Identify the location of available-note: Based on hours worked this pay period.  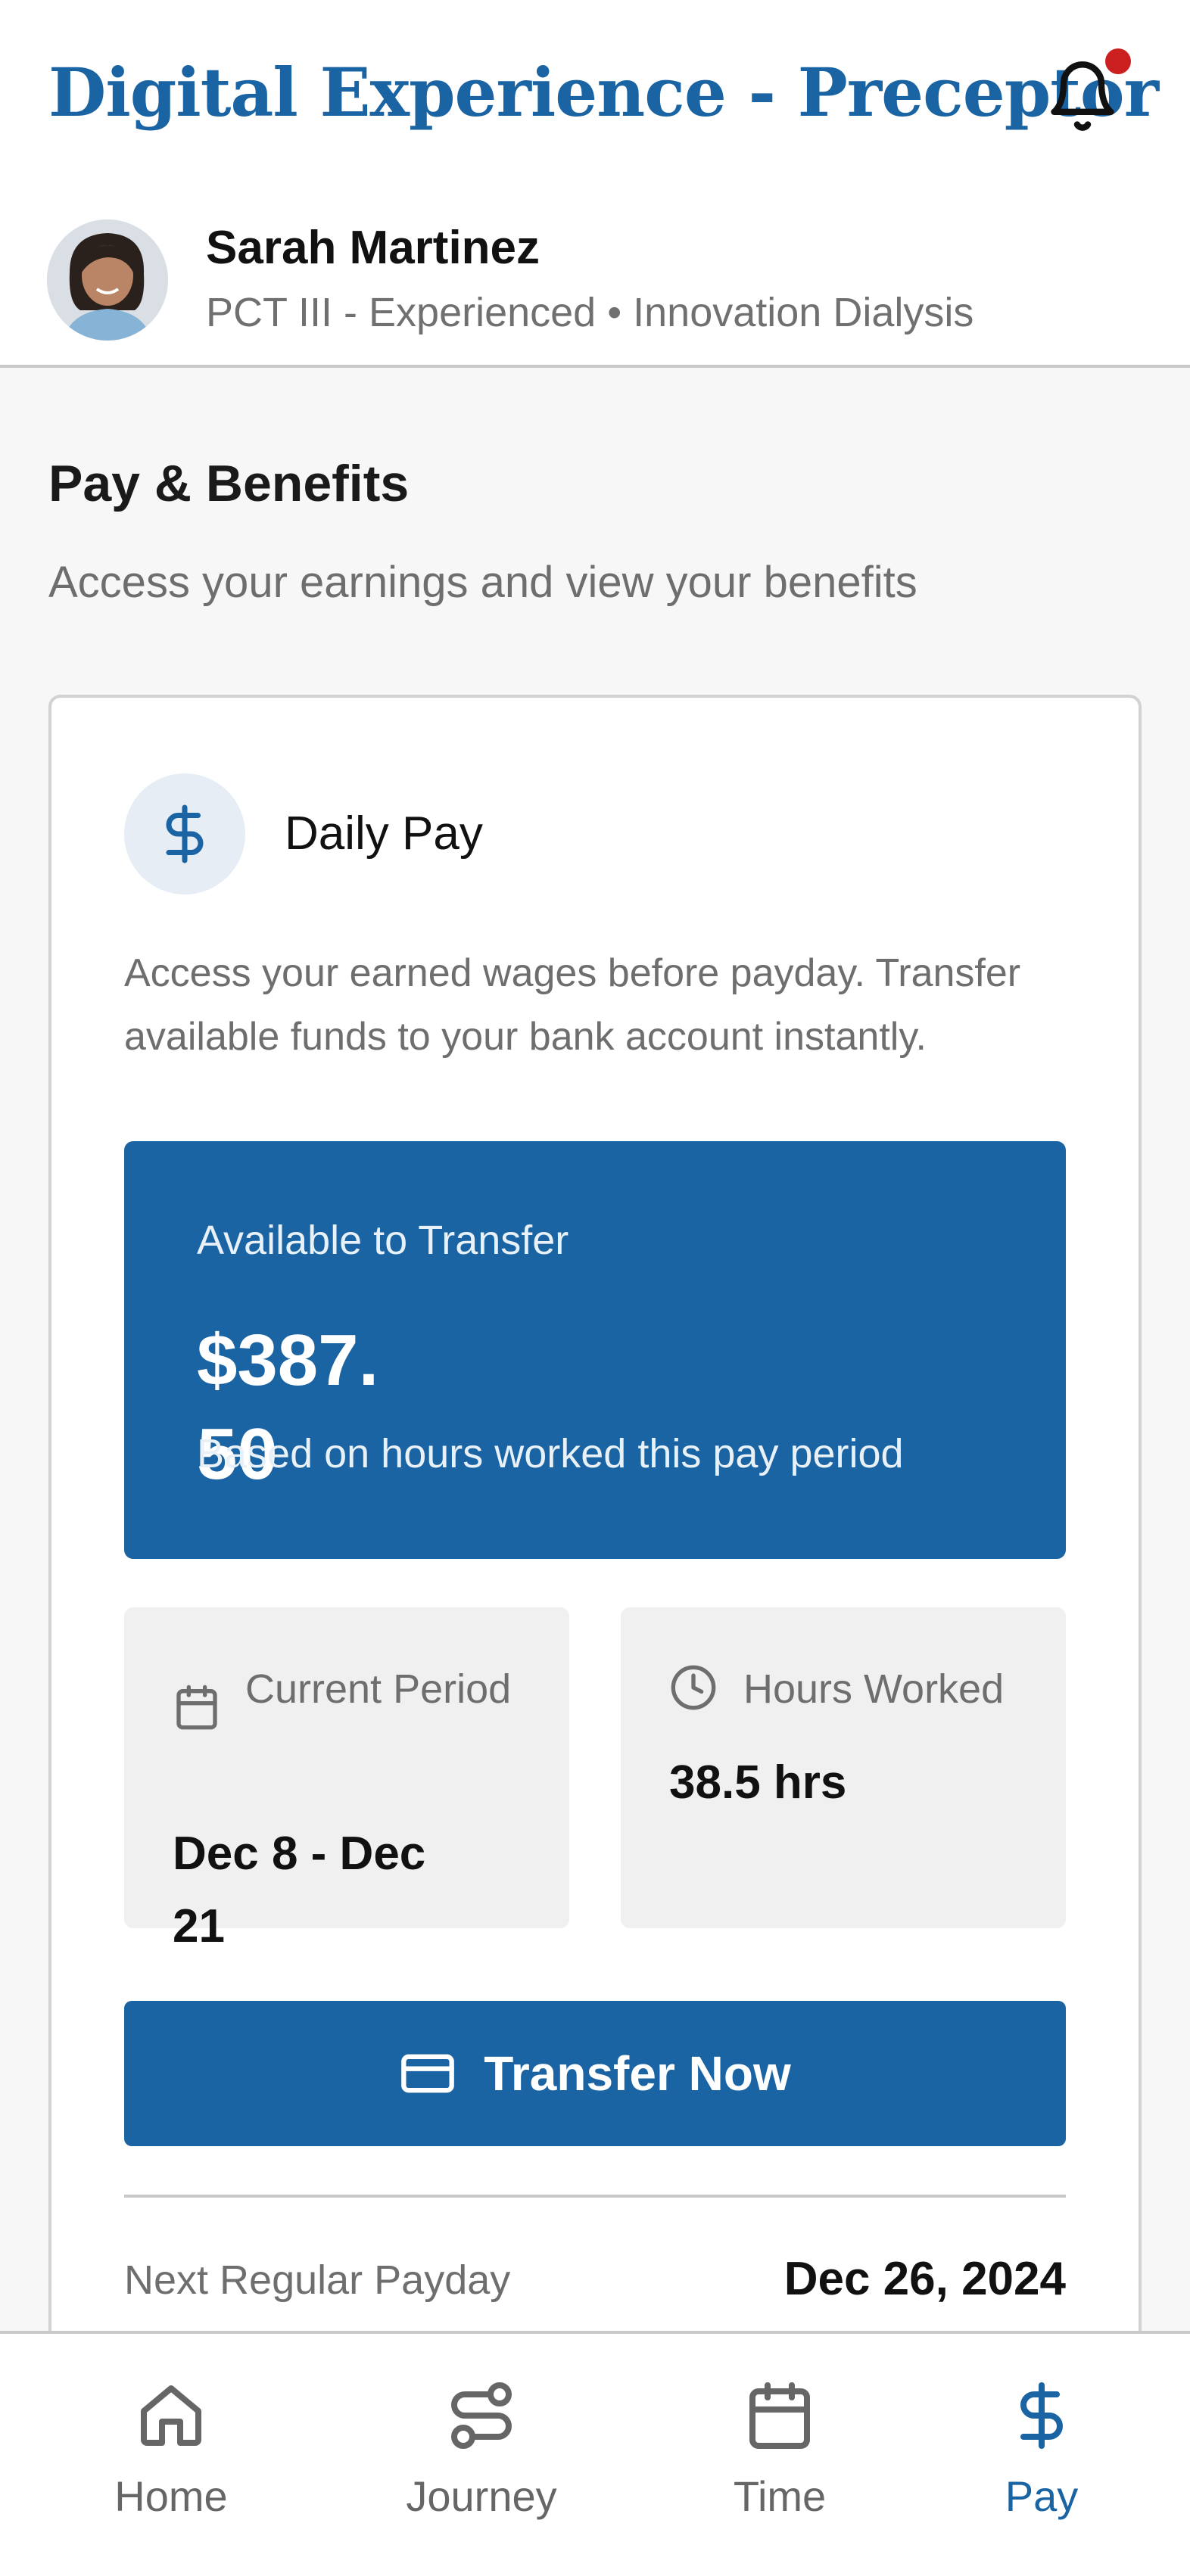
(550, 1453).